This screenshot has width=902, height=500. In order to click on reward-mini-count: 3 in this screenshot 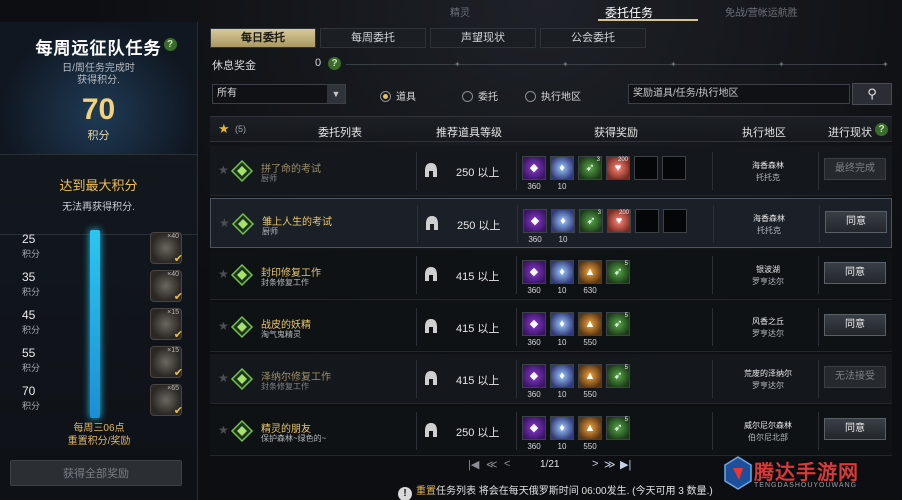, I will do `click(598, 160)`.